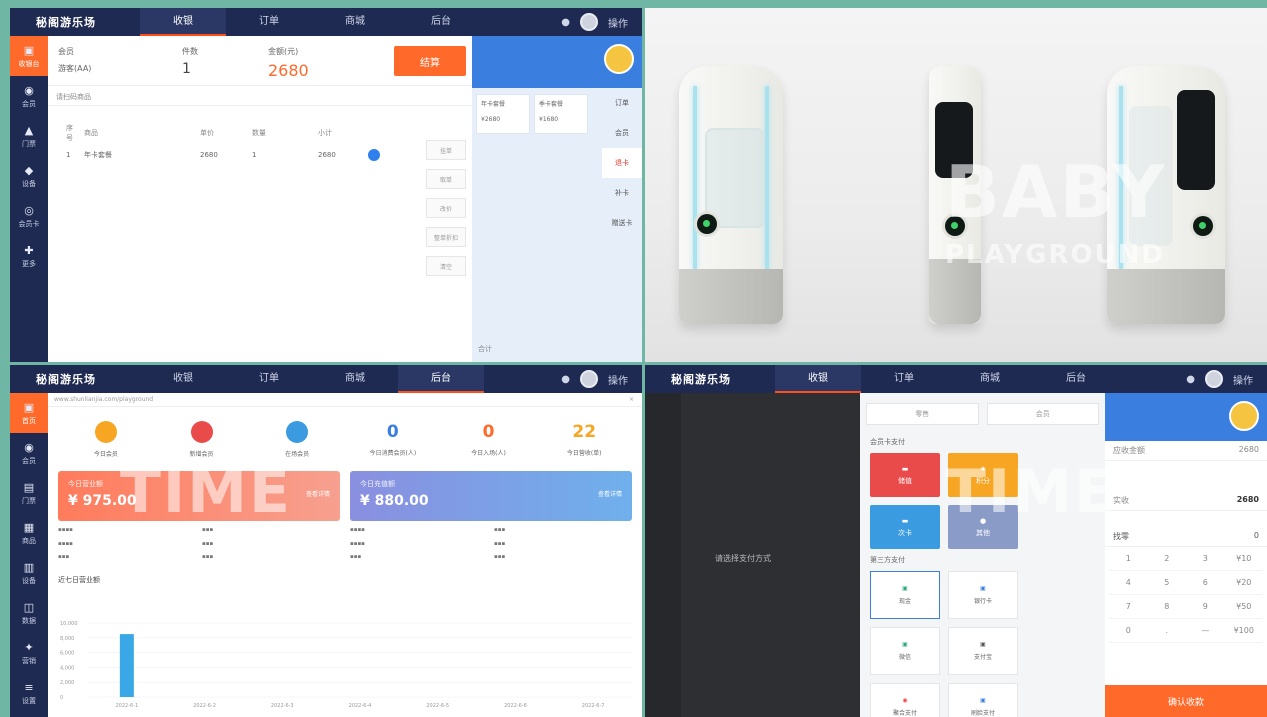  What do you see at coordinates (1128, 559) in the screenshot?
I see `keypad-key: 1` at bounding box center [1128, 559].